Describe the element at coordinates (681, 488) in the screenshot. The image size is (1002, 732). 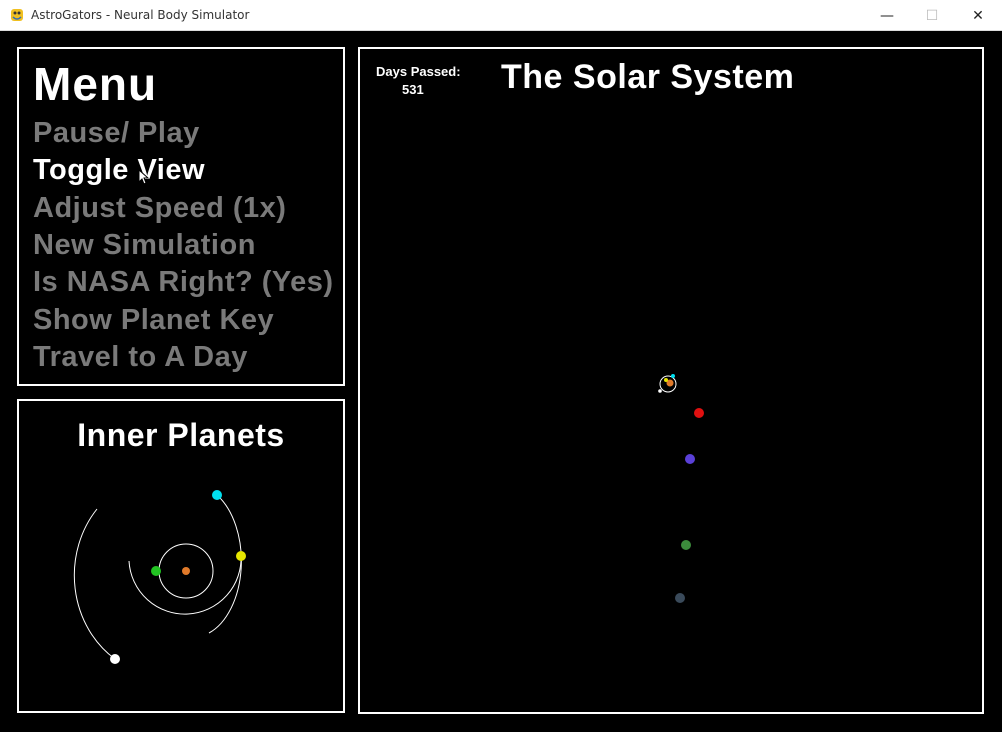
I see `solar-system-view` at that location.